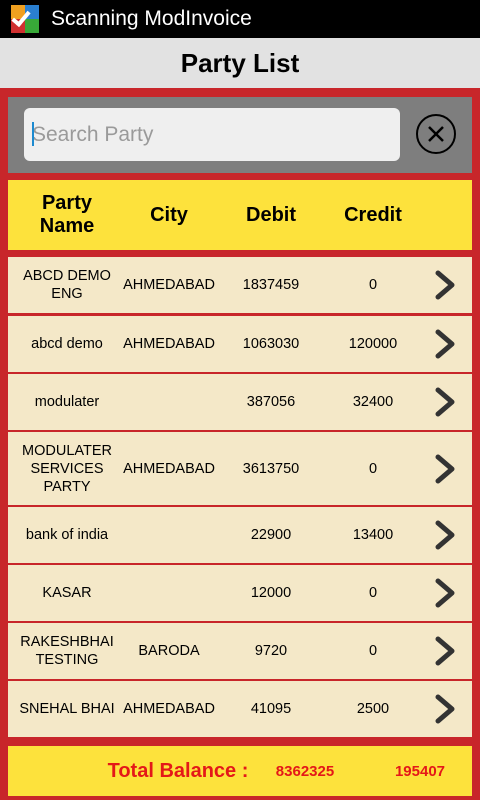  I want to click on table-row: RAKESHBHAI TESTING BARODA 9720 0, so click(240, 651).